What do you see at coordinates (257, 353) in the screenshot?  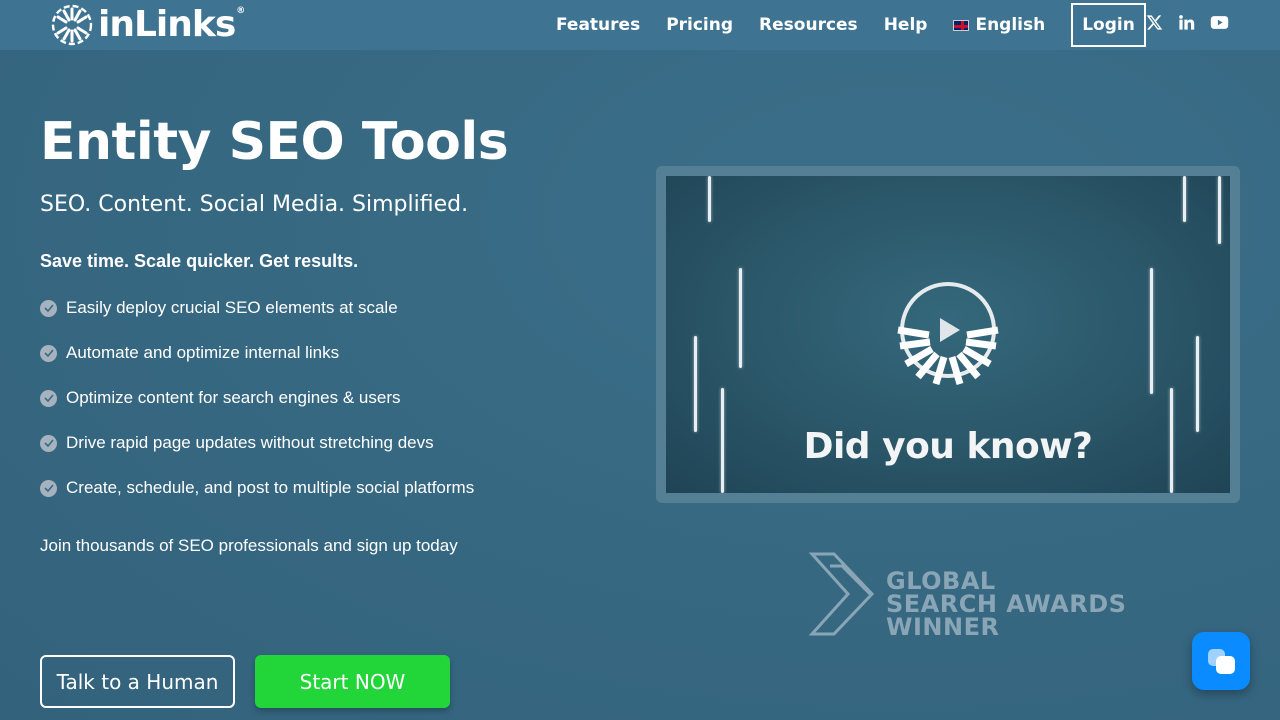 I see `list-item: Automate and optimize internal links` at bounding box center [257, 353].